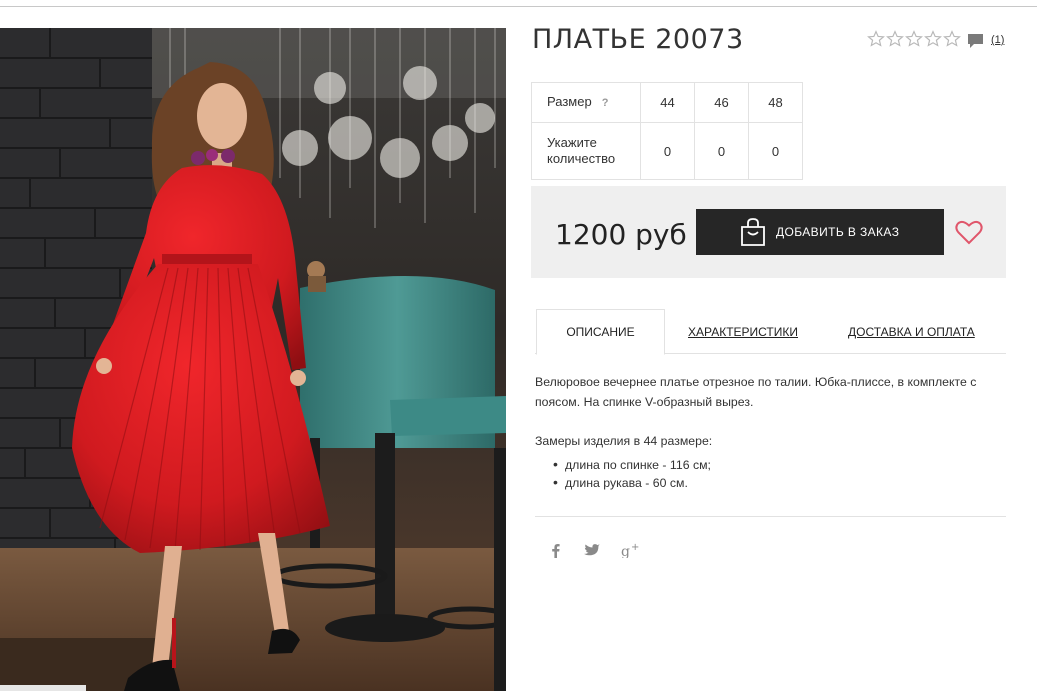 The width and height of the screenshot is (1037, 691). Describe the element at coordinates (969, 232) in the screenshot. I see `heart-outline-icon` at that location.